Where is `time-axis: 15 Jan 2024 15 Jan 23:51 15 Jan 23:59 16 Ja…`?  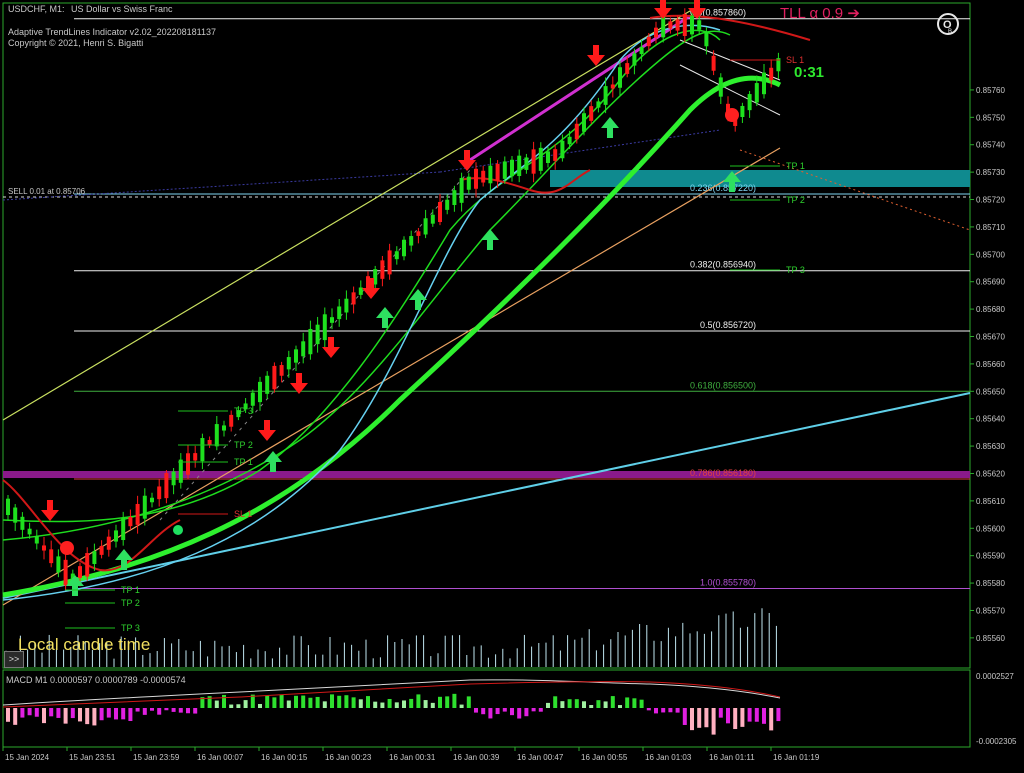 time-axis: 15 Jan 2024 15 Jan 23:51 15 Jan 23:59 16 Ja… is located at coordinates (411, 754).